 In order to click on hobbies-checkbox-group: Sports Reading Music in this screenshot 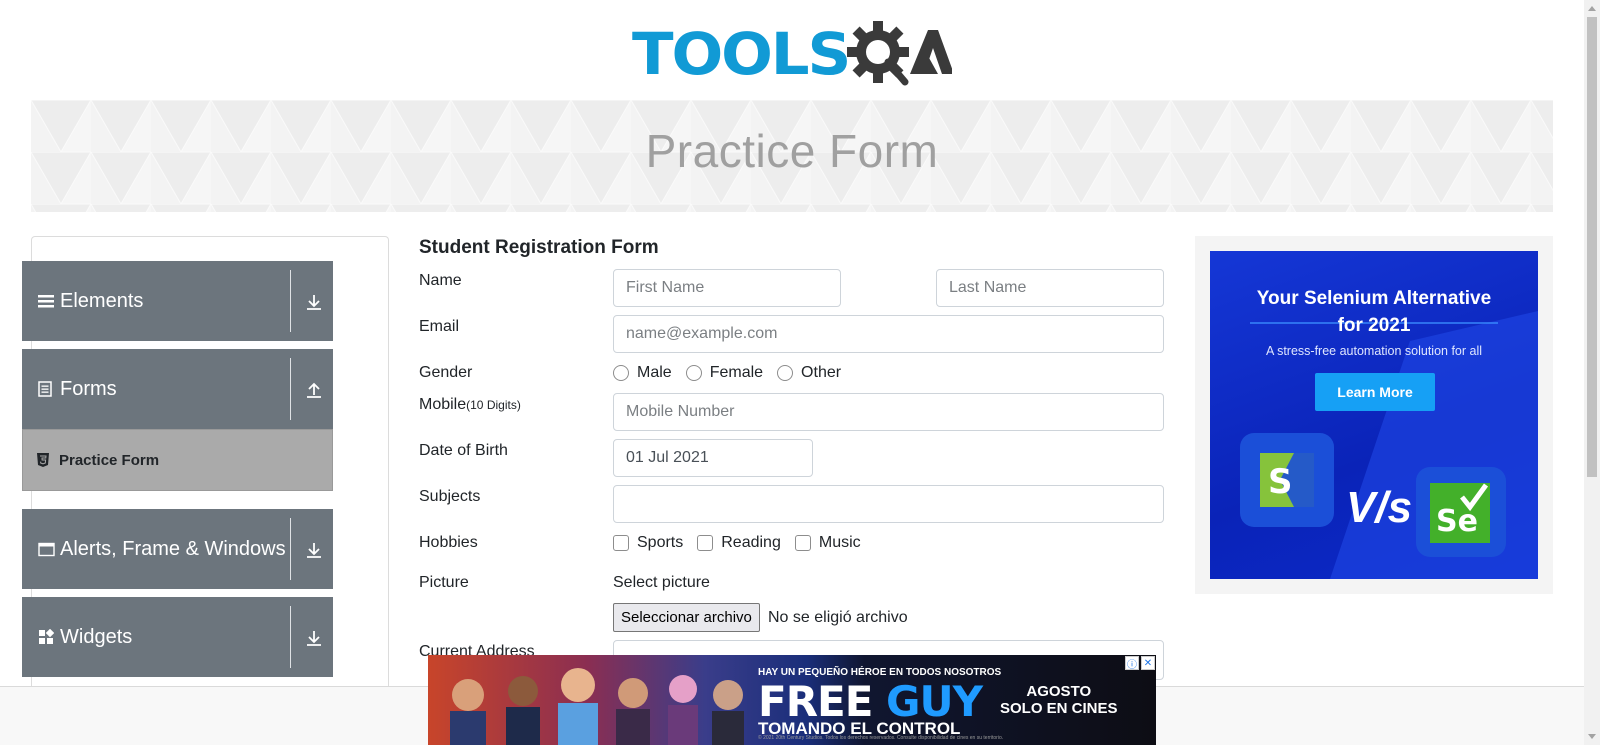, I will do `click(744, 543)`.